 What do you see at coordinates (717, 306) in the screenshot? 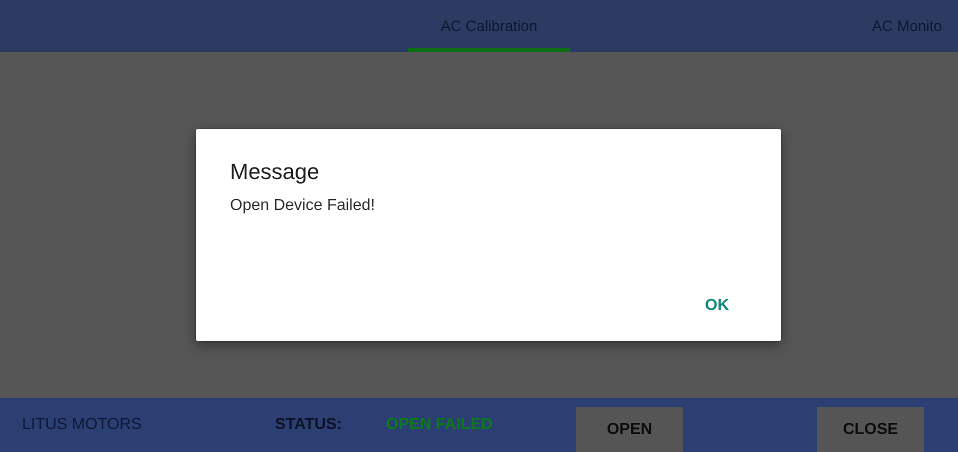
I see `ok-button: OK` at bounding box center [717, 306].